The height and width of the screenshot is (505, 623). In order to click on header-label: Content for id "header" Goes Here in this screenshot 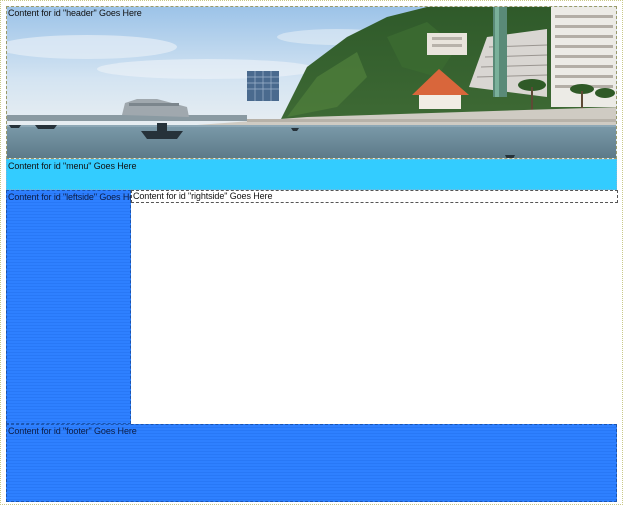, I will do `click(75, 13)`.